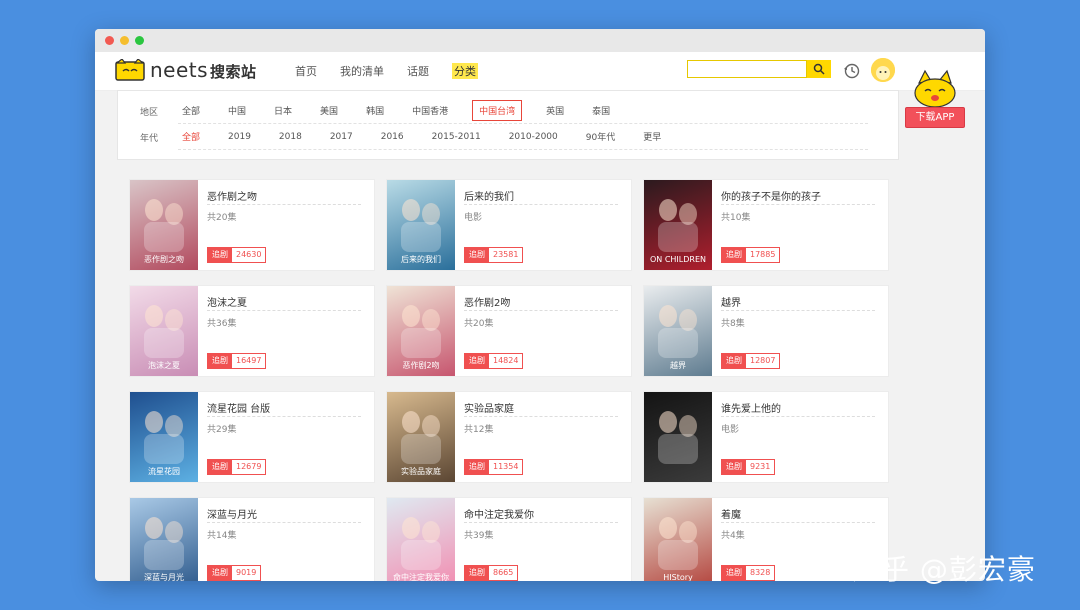 This screenshot has height=610, width=1080. I want to click on drama-card: 谁先爱上他的电影追剧 9231, so click(766, 437).